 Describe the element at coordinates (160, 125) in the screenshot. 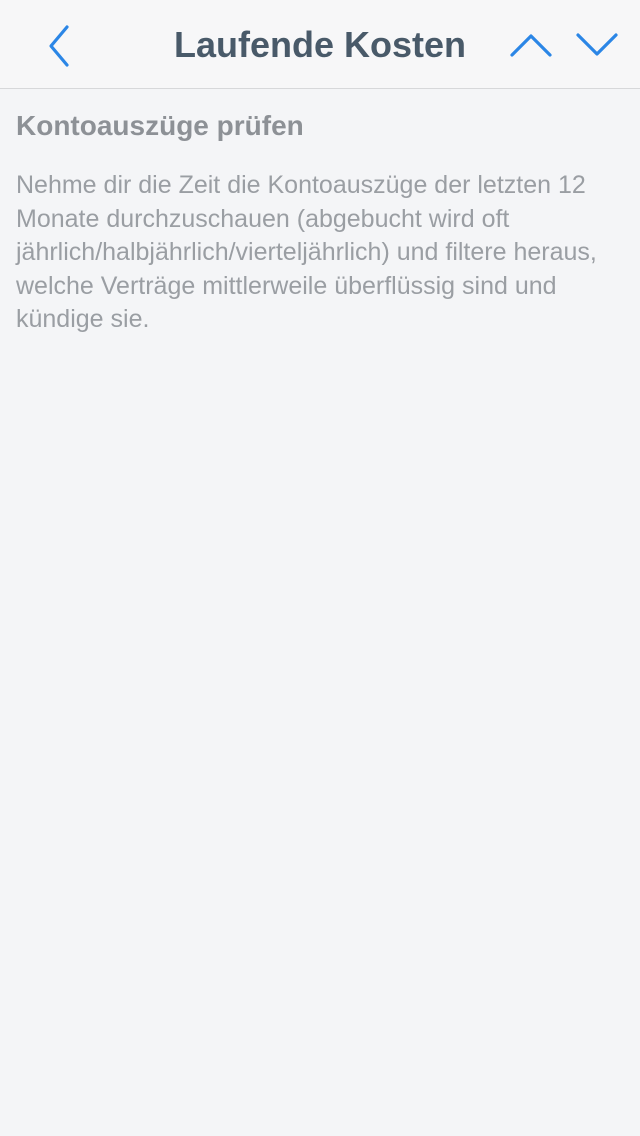

I see `article-title: Kontoauszüge prüfen` at that location.